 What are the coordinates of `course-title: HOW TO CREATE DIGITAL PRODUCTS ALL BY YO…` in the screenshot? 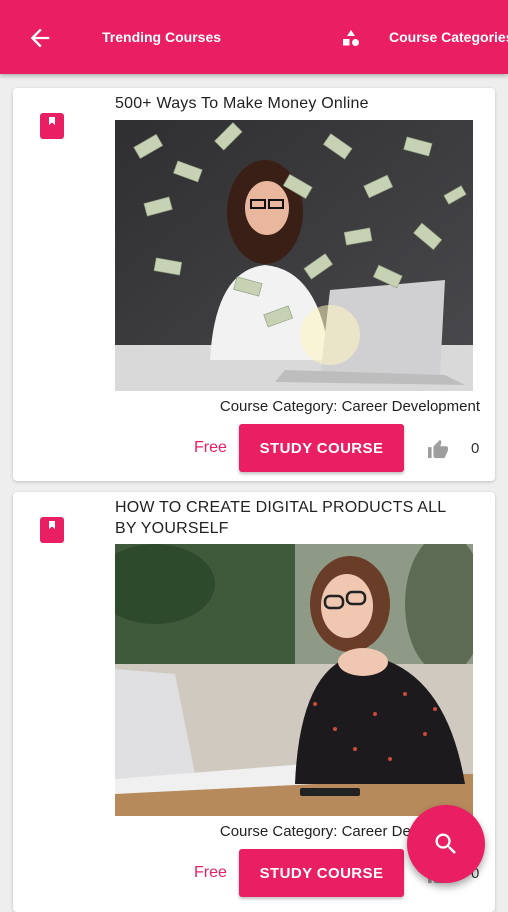 It's located at (280, 518).